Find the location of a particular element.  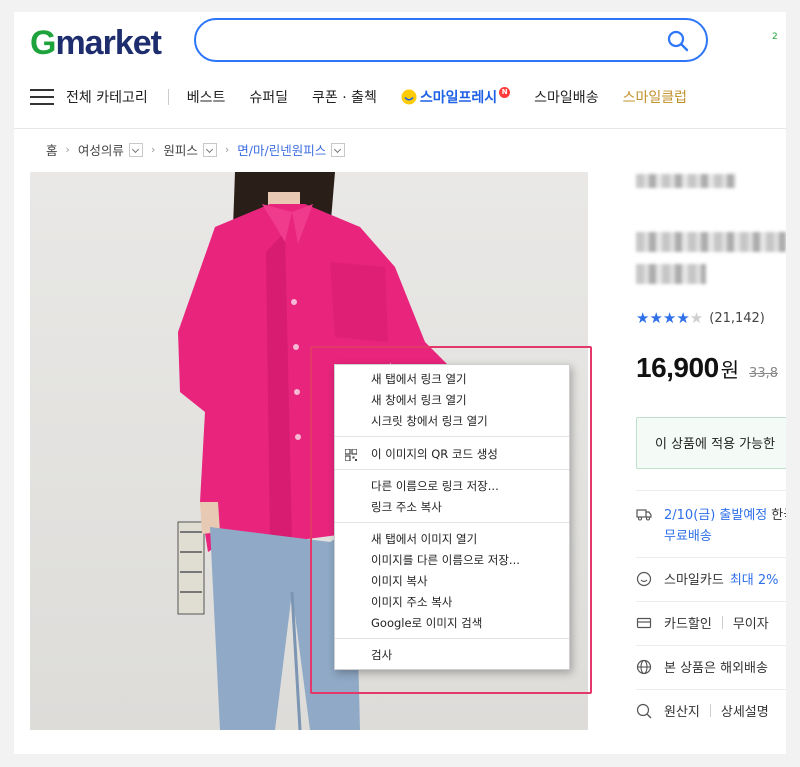

credit-card-icon is located at coordinates (644, 622).